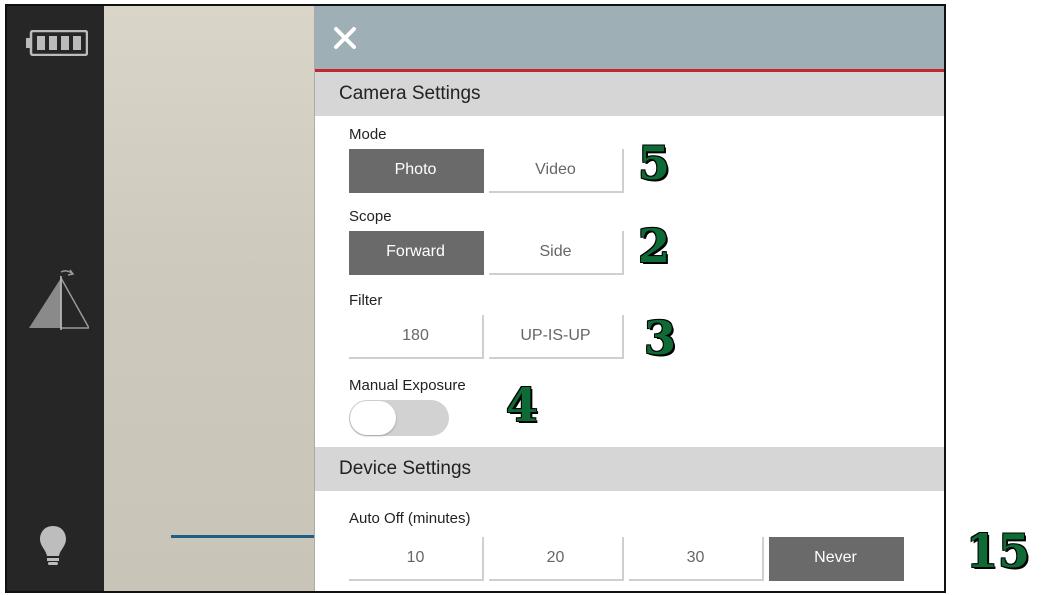 Image resolution: width=1042 pixels, height=595 pixels. Describe the element at coordinates (556, 559) in the screenshot. I see `auto-off-20-button: 20` at that location.